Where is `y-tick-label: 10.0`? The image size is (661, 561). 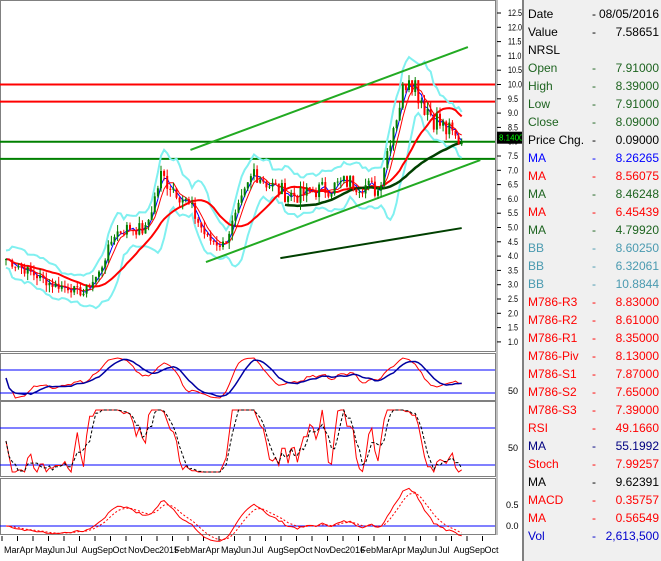
y-tick-label: 10.0 is located at coordinates (515, 85).